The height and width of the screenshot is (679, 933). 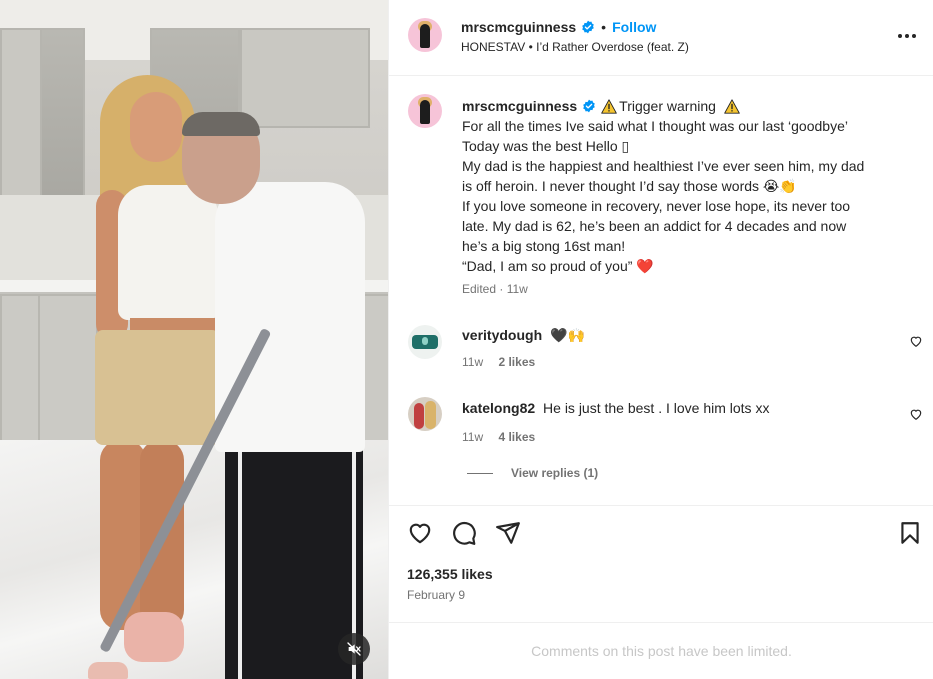 What do you see at coordinates (221, 124) in the screenshot?
I see `man-hair` at bounding box center [221, 124].